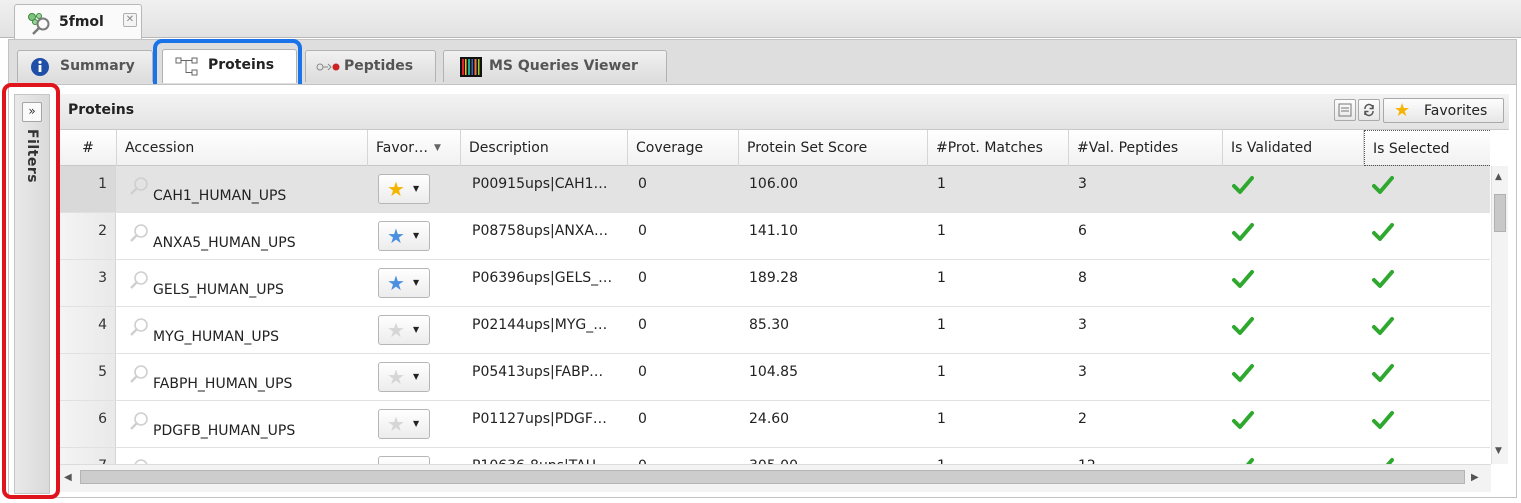 This screenshot has width=1521, height=503. What do you see at coordinates (242, 456) in the screenshot?
I see `accession-cell` at bounding box center [242, 456].